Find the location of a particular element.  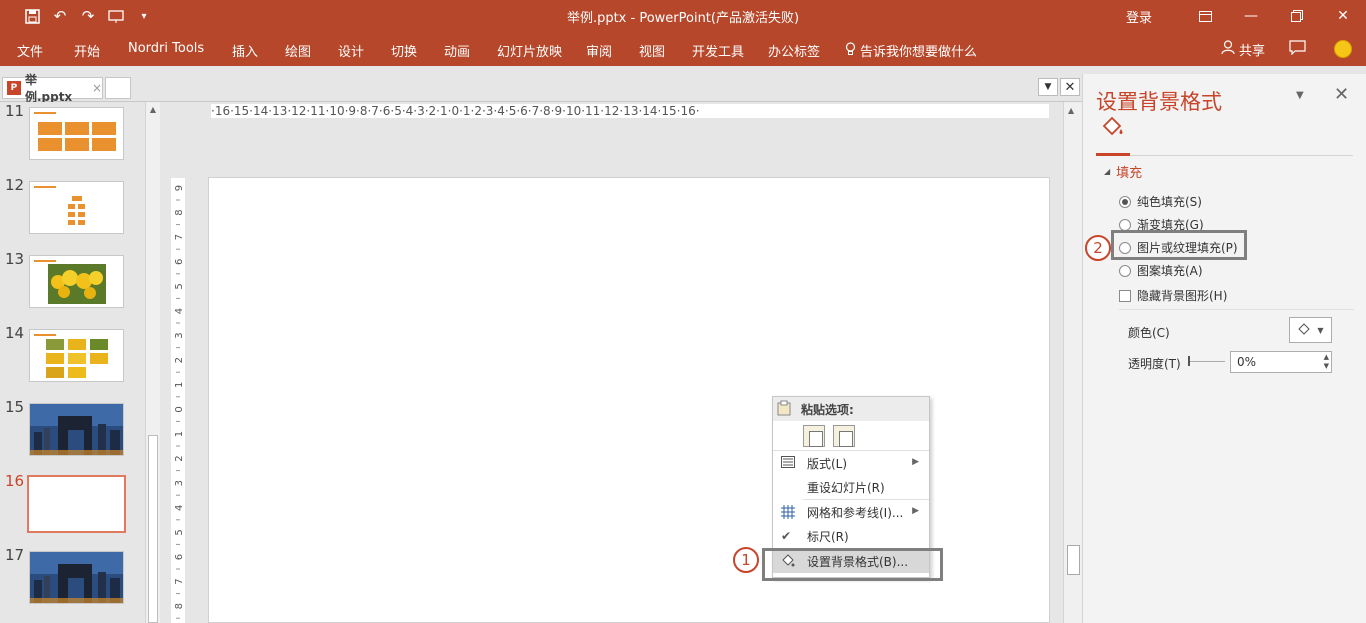

transparency-value: 0% is located at coordinates (1247, 362).